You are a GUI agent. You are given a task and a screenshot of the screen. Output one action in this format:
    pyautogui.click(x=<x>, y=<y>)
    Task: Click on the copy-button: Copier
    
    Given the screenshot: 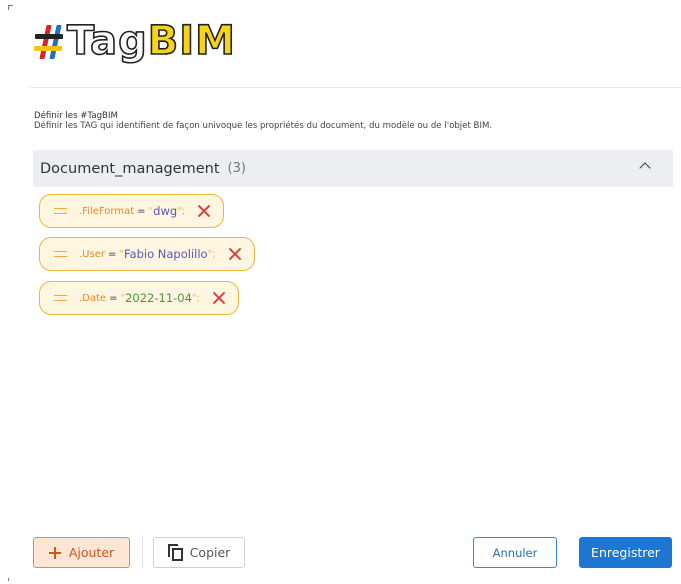 What is the action you would take?
    pyautogui.click(x=199, y=552)
    